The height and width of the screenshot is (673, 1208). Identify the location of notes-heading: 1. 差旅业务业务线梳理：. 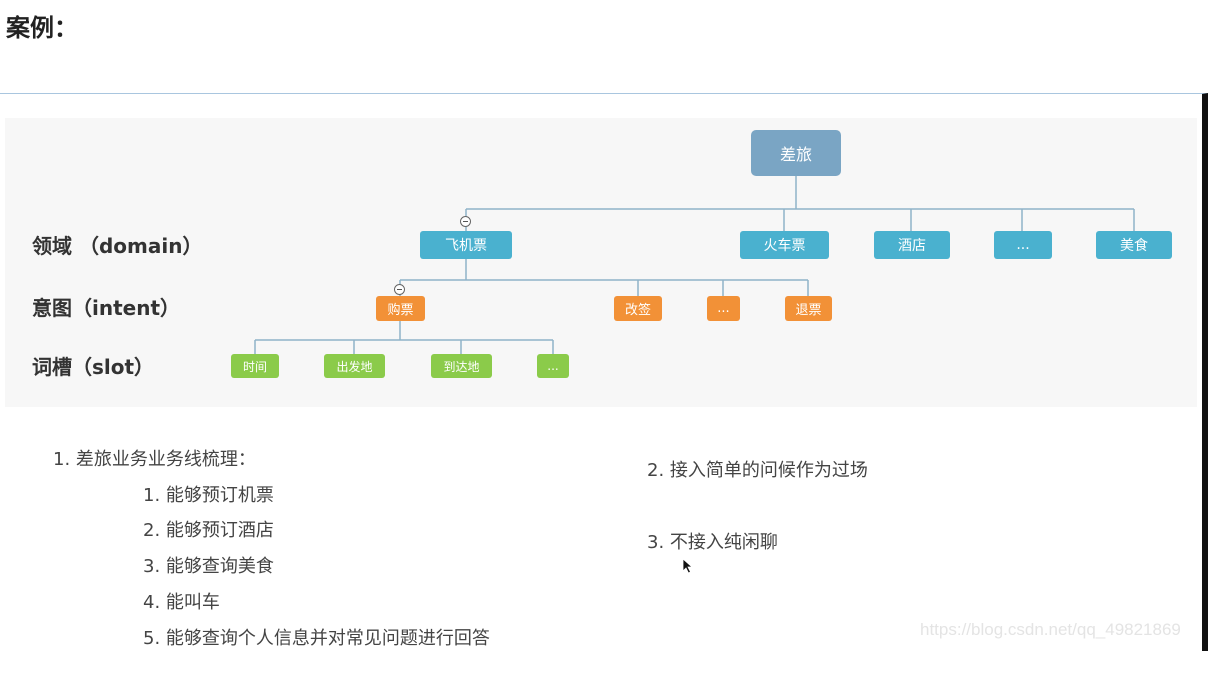
(154, 459).